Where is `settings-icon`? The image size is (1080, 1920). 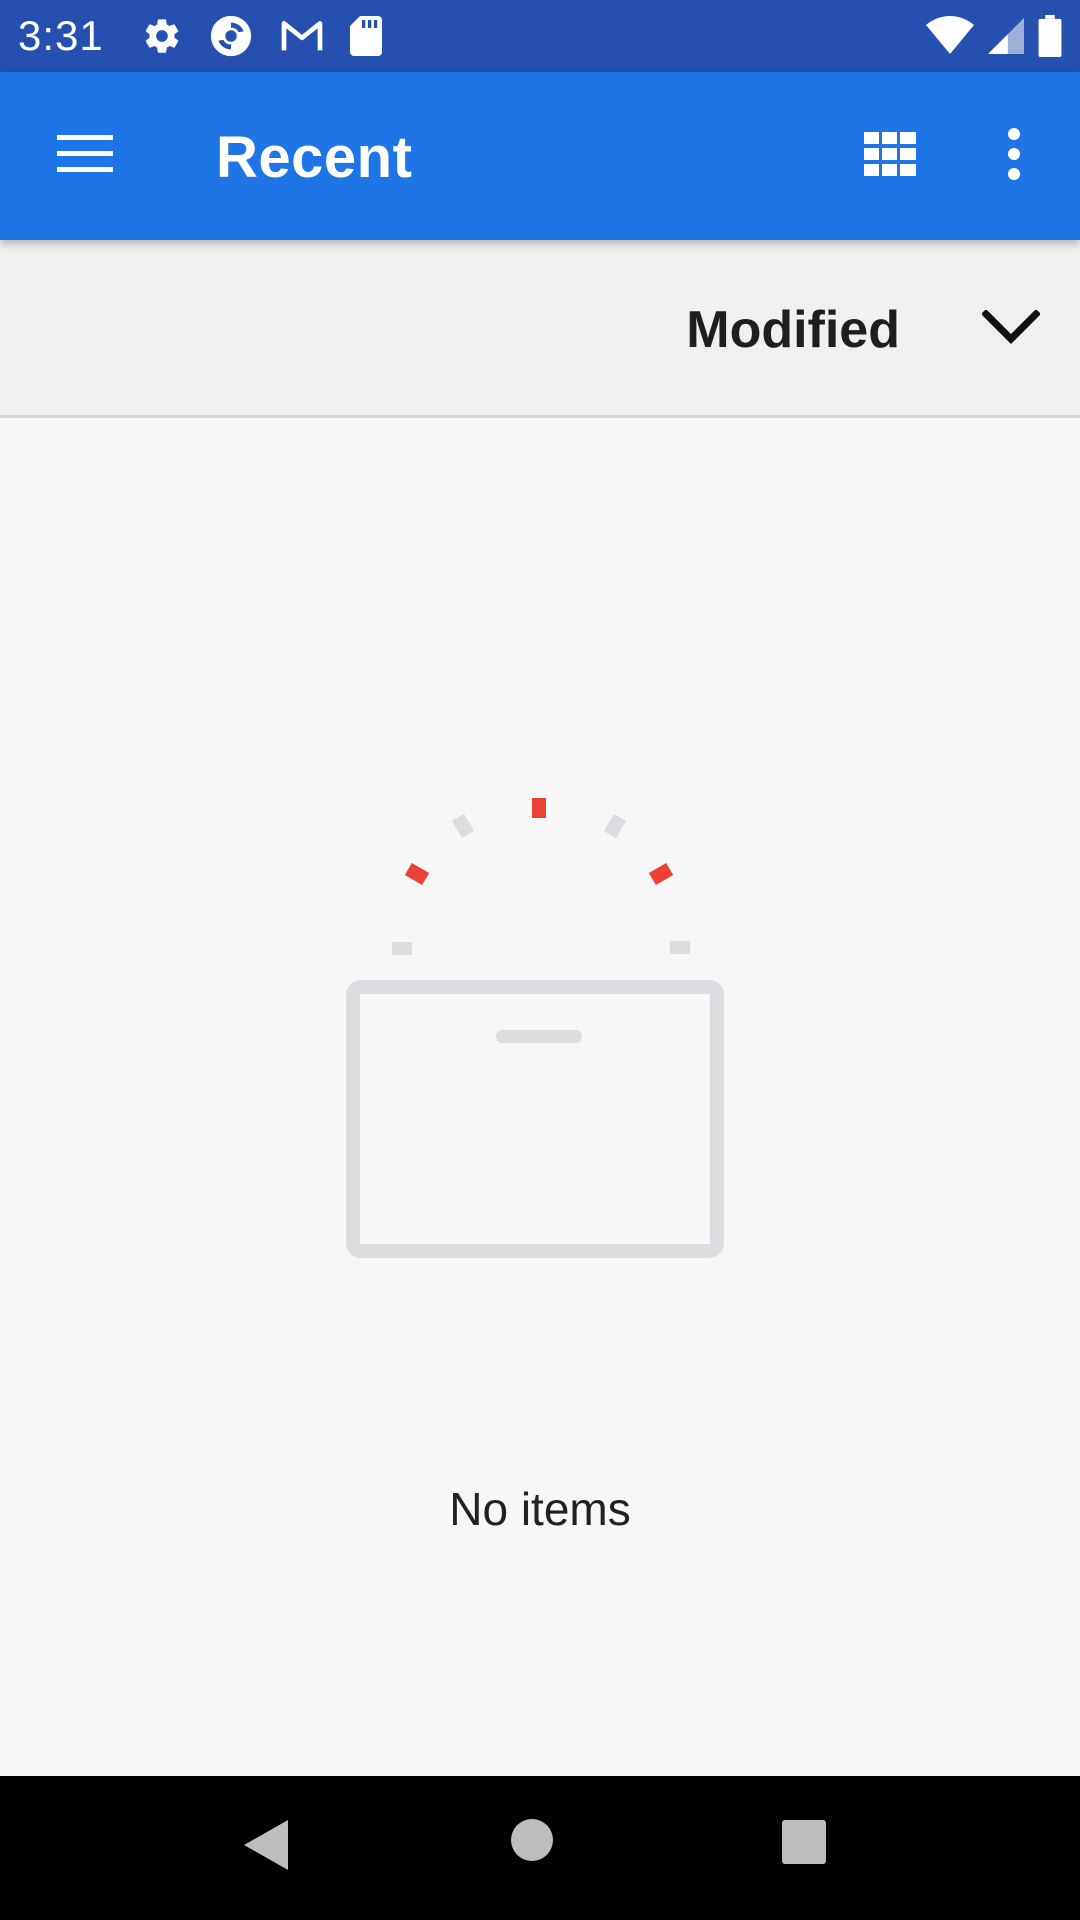
settings-icon is located at coordinates (162, 36).